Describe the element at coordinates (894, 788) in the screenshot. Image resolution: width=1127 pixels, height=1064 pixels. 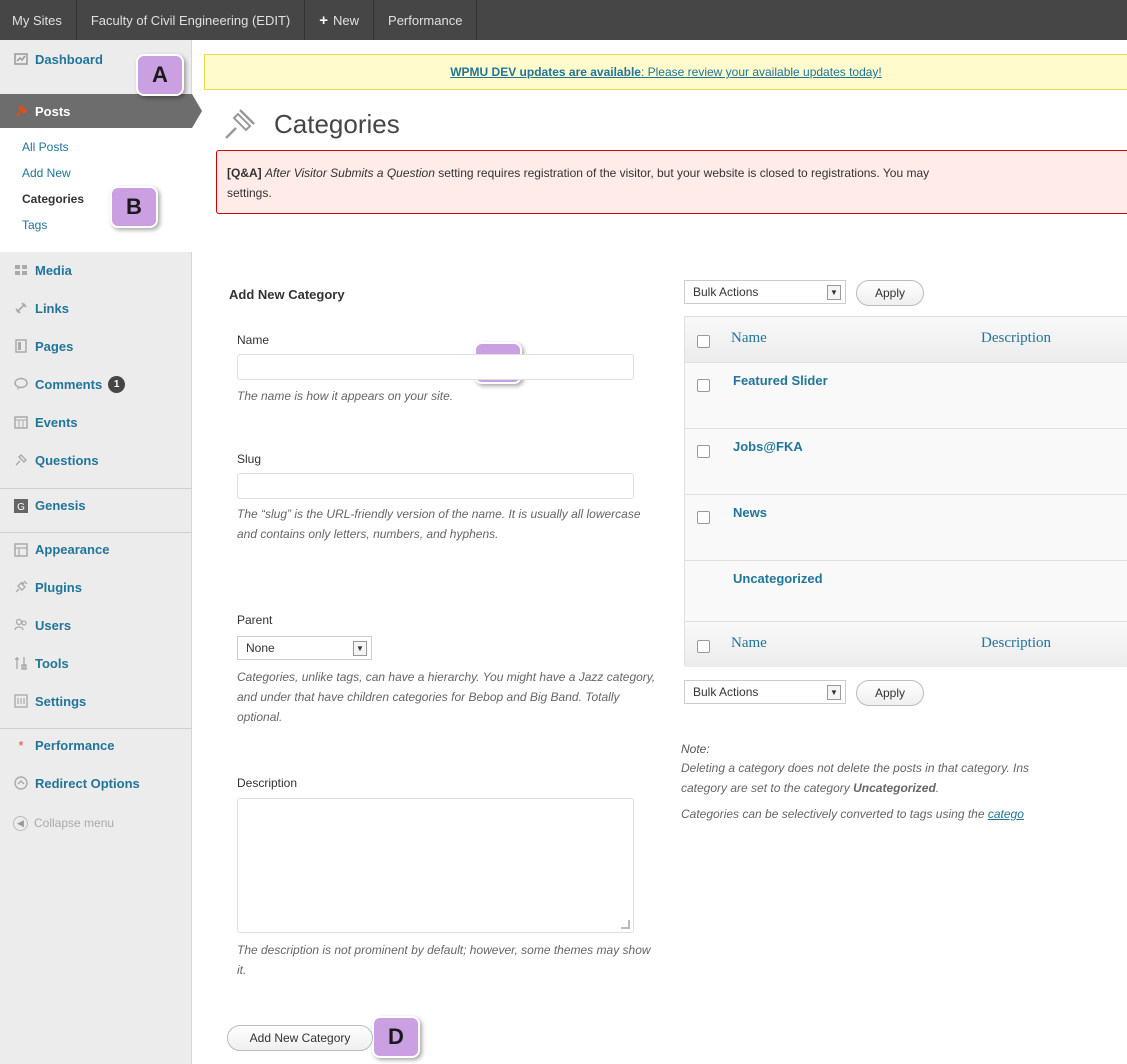
I see `note-uncategorized: Uncategorized` at that location.